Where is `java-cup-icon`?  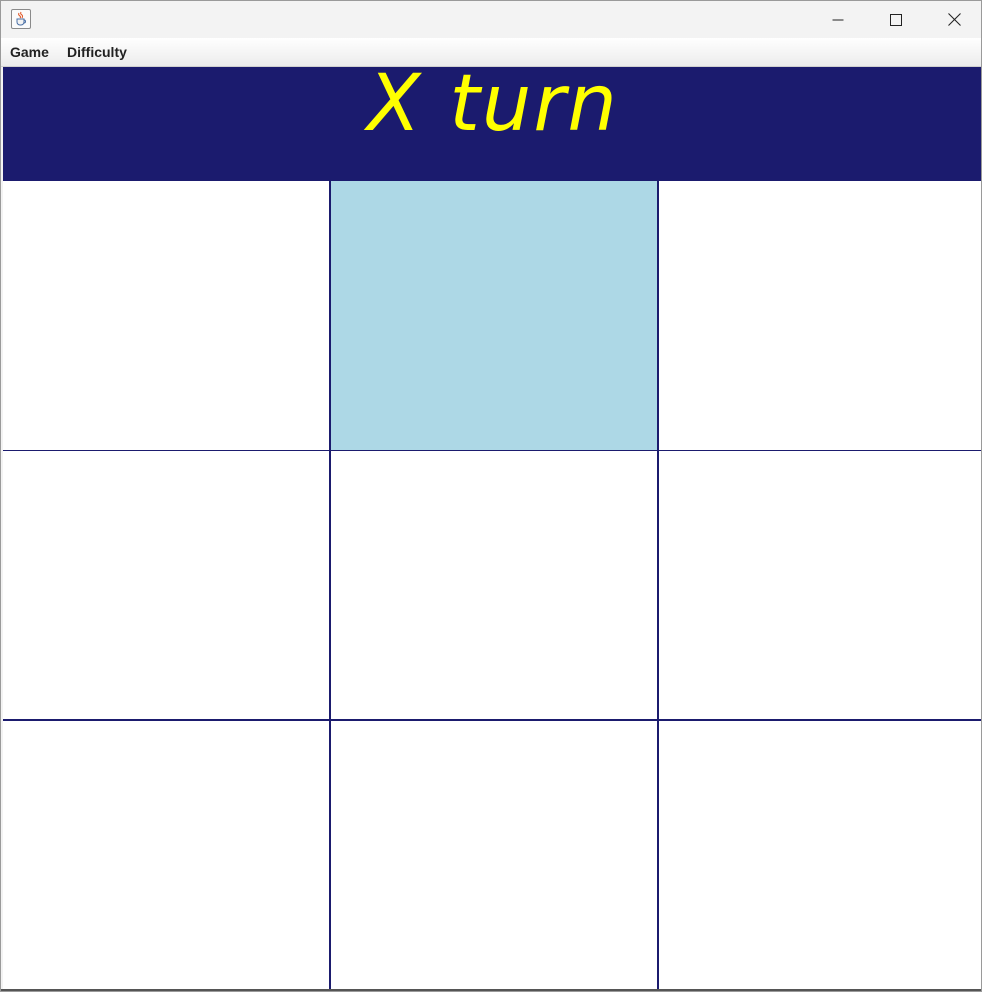
java-cup-icon is located at coordinates (21, 19).